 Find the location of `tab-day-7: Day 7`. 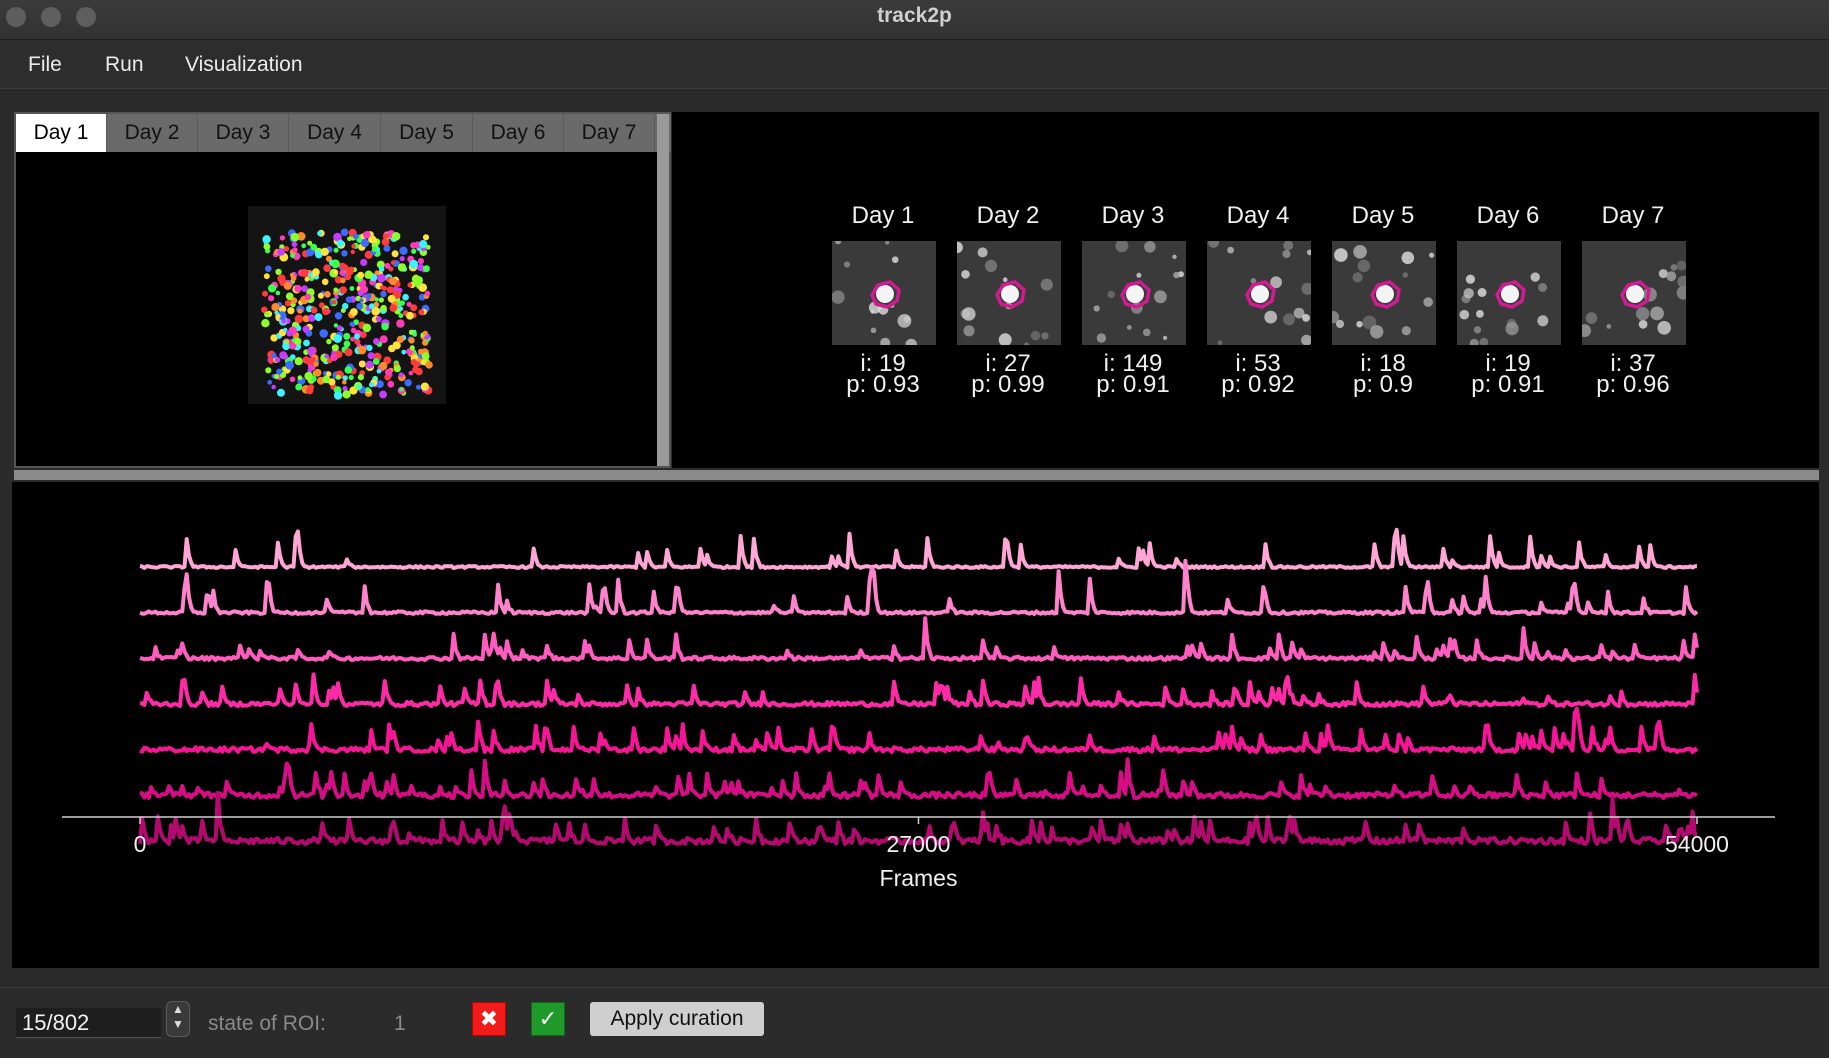

tab-day-7: Day 7 is located at coordinates (609, 133).